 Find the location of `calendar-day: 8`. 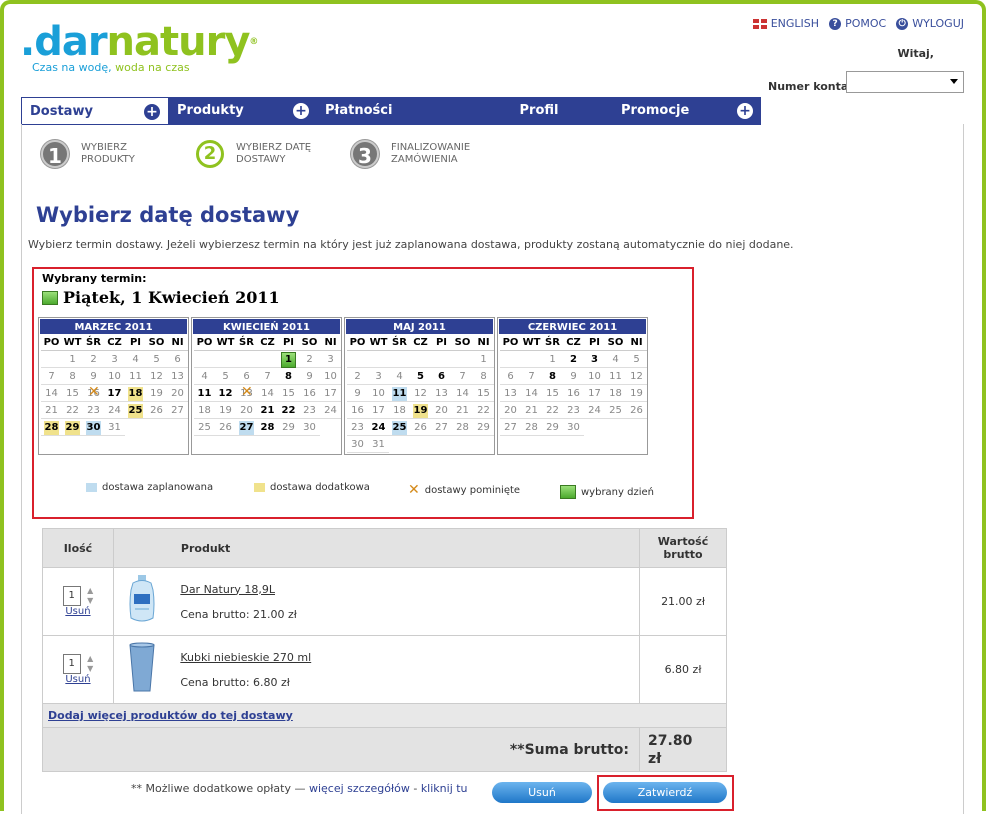

calendar-day: 8 is located at coordinates (288, 376).